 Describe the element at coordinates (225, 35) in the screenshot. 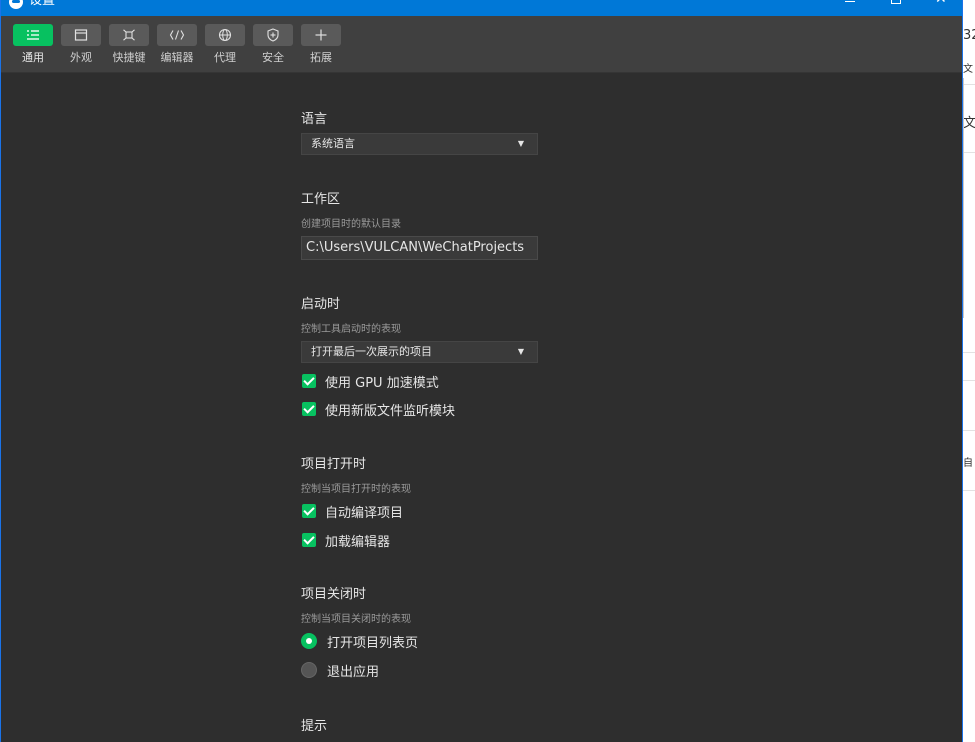

I see `globe-icon` at that location.